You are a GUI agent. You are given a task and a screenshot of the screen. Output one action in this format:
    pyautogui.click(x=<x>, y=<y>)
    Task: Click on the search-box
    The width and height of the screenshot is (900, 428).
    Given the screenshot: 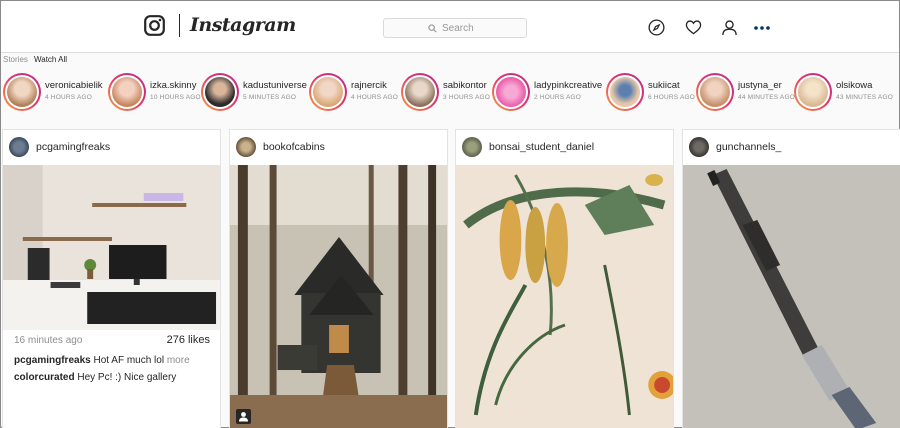 What is the action you would take?
    pyautogui.click(x=455, y=28)
    